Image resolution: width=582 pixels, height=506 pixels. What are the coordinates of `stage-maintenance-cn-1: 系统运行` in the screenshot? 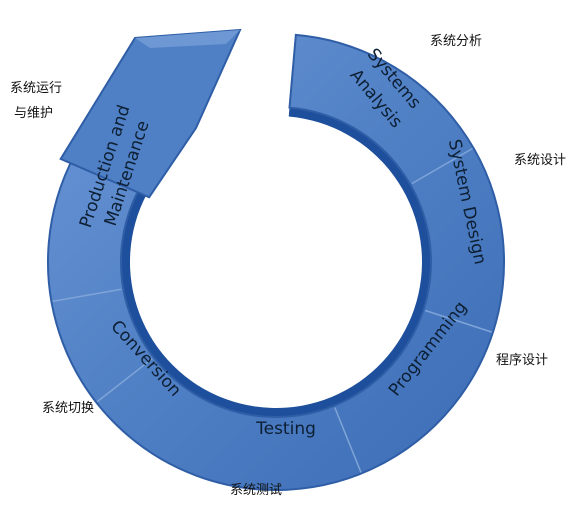 It's located at (36, 88).